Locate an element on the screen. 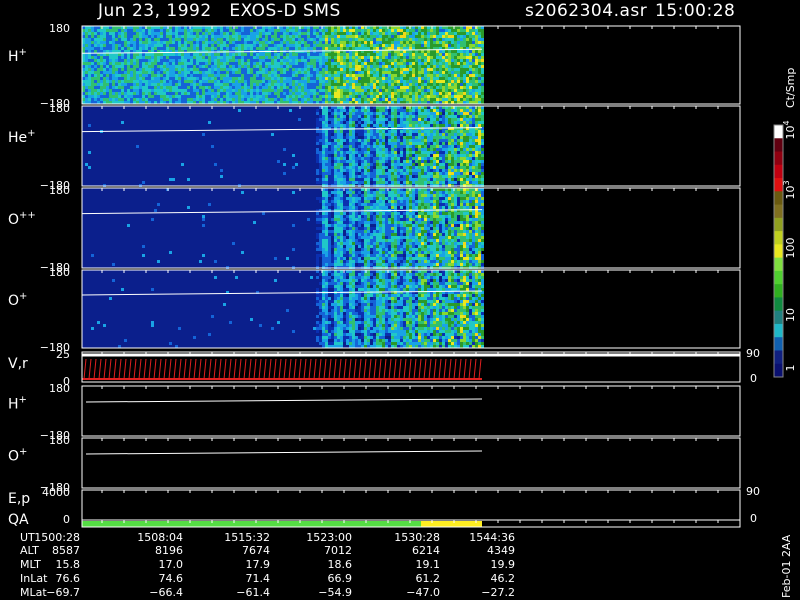 The width and height of the screenshot is (800, 600). panel-0: 180−180H+ is located at coordinates (374, 66).